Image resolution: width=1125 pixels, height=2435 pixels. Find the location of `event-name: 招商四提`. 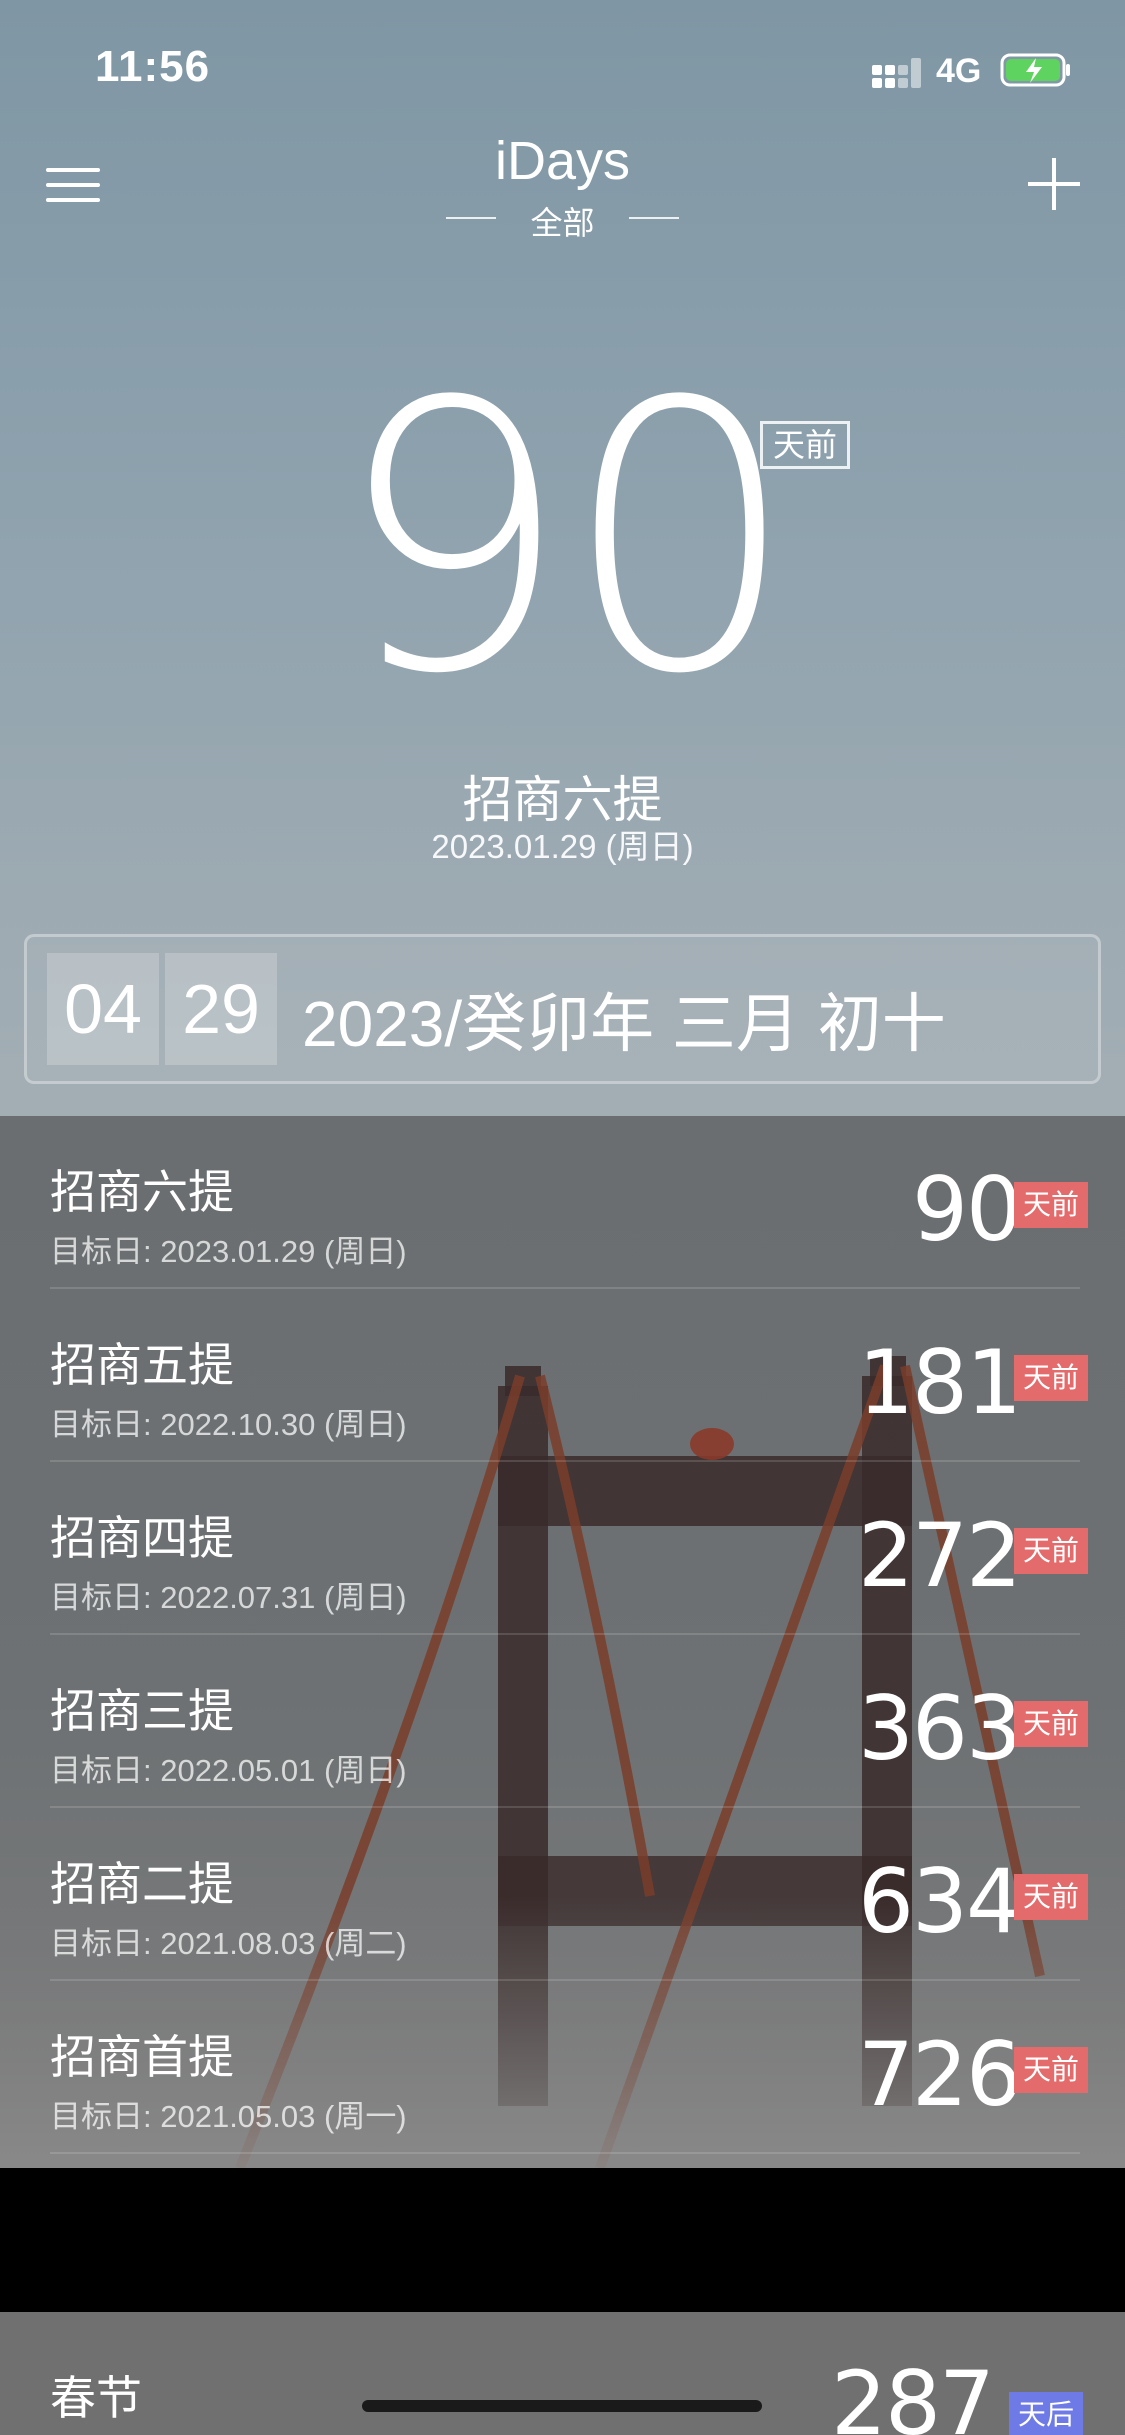

event-name: 招商四提 is located at coordinates (142, 1538).